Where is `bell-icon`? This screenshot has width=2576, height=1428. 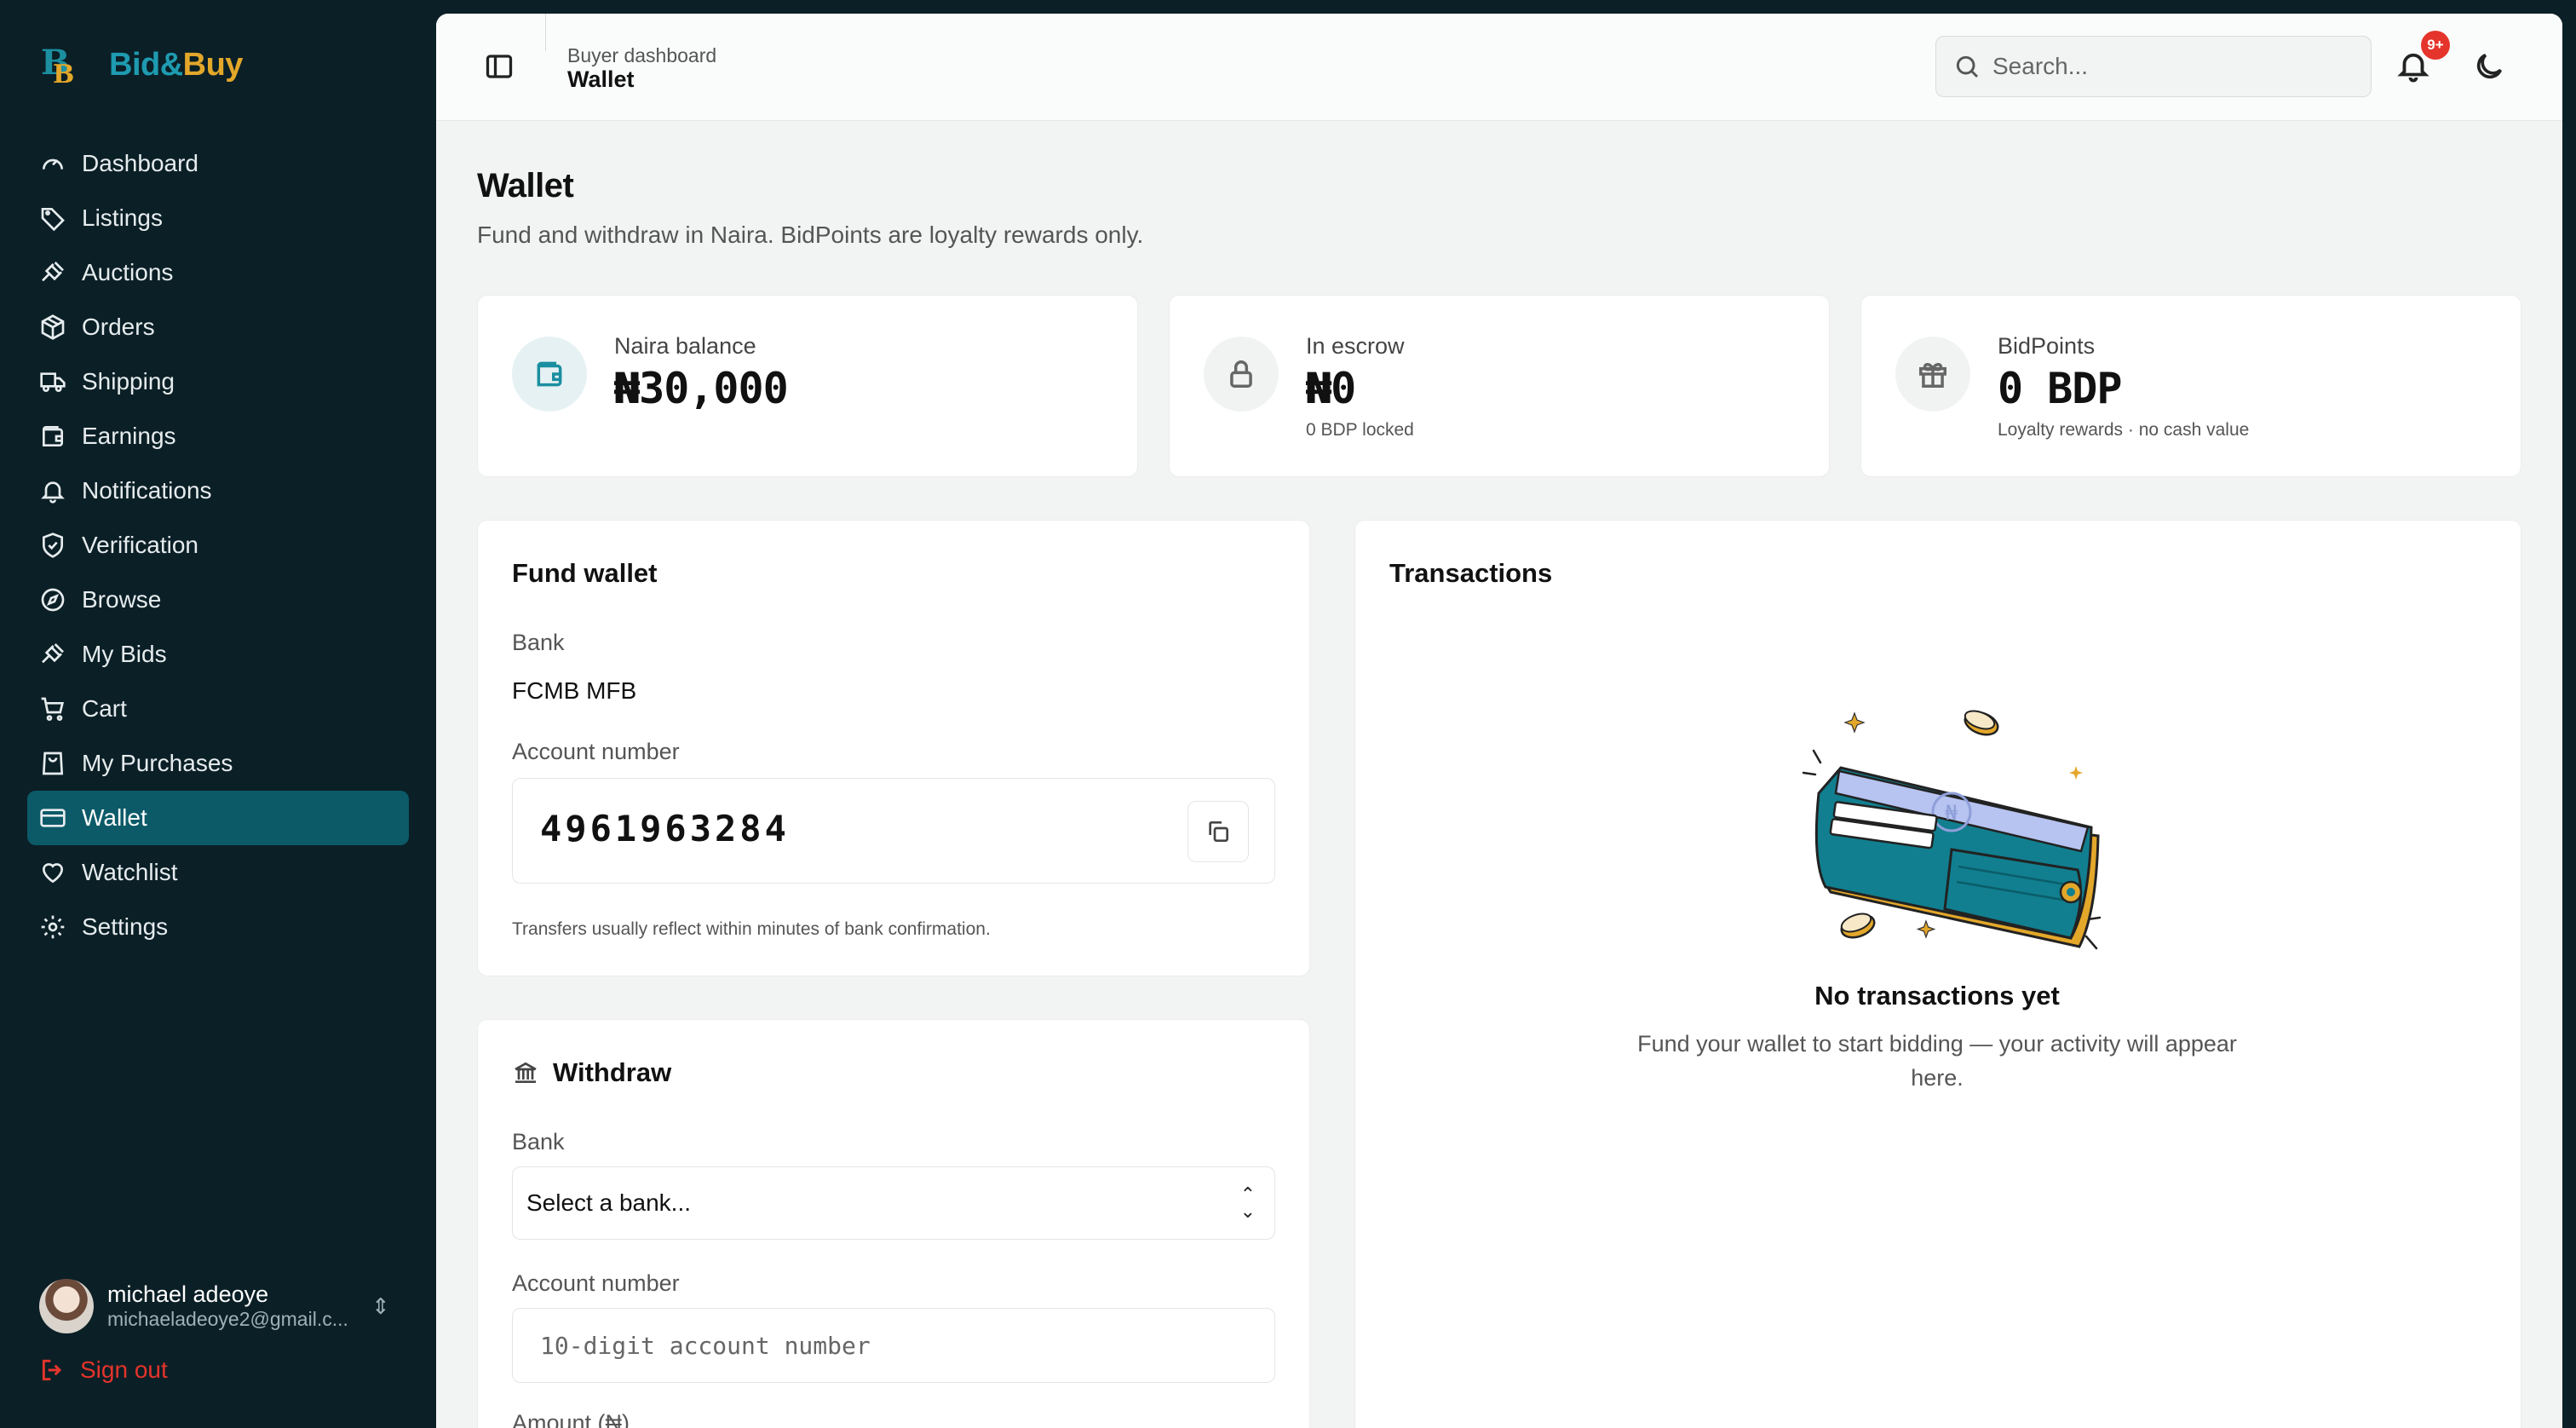 bell-icon is located at coordinates (53, 493).